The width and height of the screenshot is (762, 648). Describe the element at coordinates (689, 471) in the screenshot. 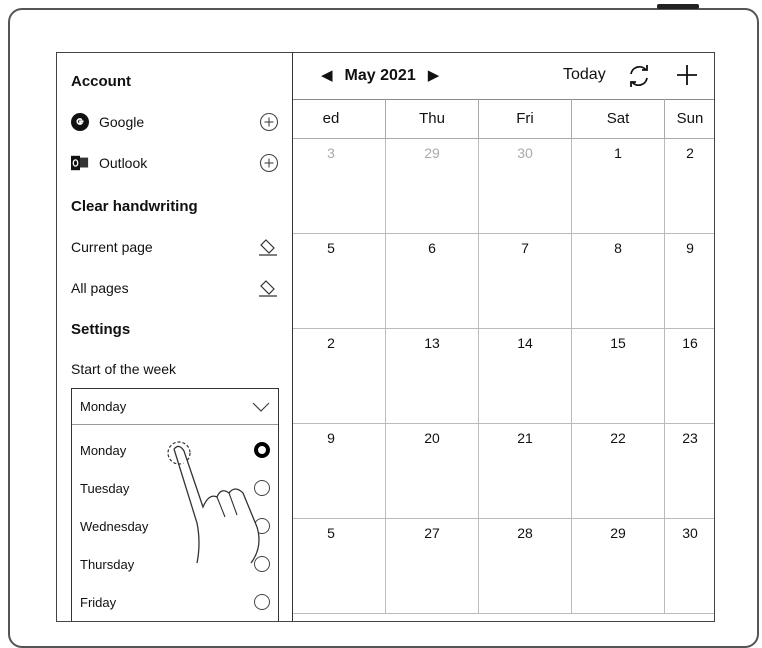

I see `day-cell: 23` at that location.